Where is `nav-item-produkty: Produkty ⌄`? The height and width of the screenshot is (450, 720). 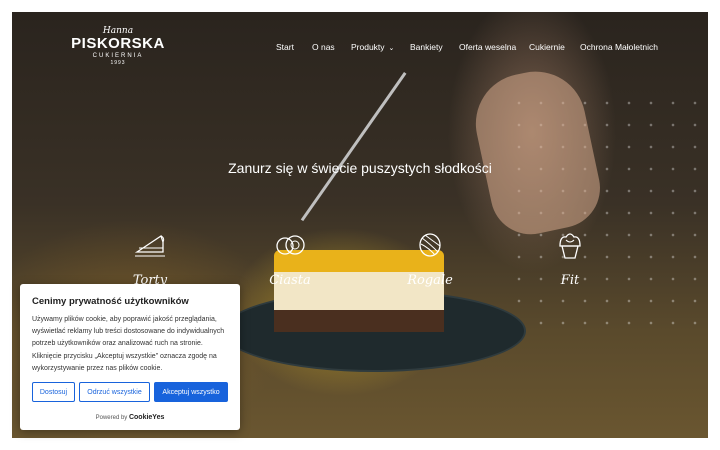 nav-item-produkty: Produkty ⌄ is located at coordinates (372, 47).